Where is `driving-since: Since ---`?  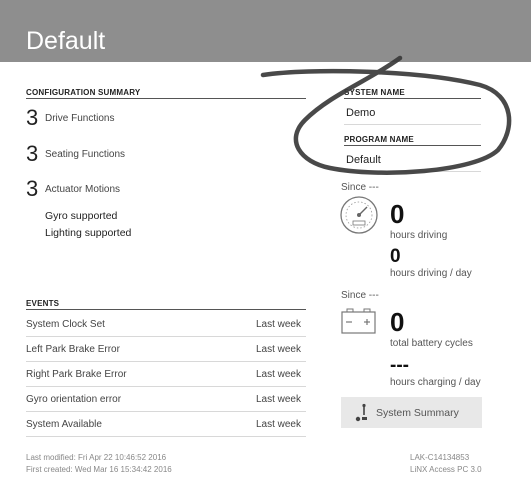 driving-since: Since --- is located at coordinates (360, 187).